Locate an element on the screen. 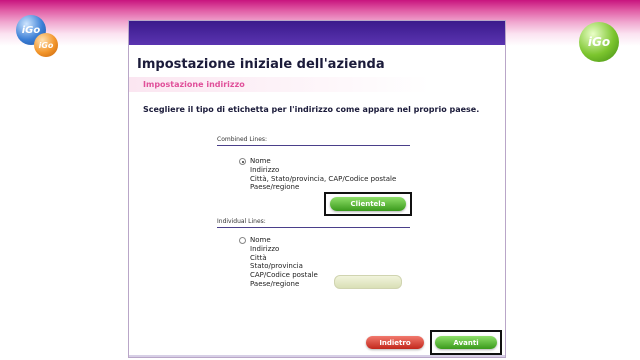 The width and height of the screenshot is (640, 360). address-line: Stato/provincia is located at coordinates (276, 266).